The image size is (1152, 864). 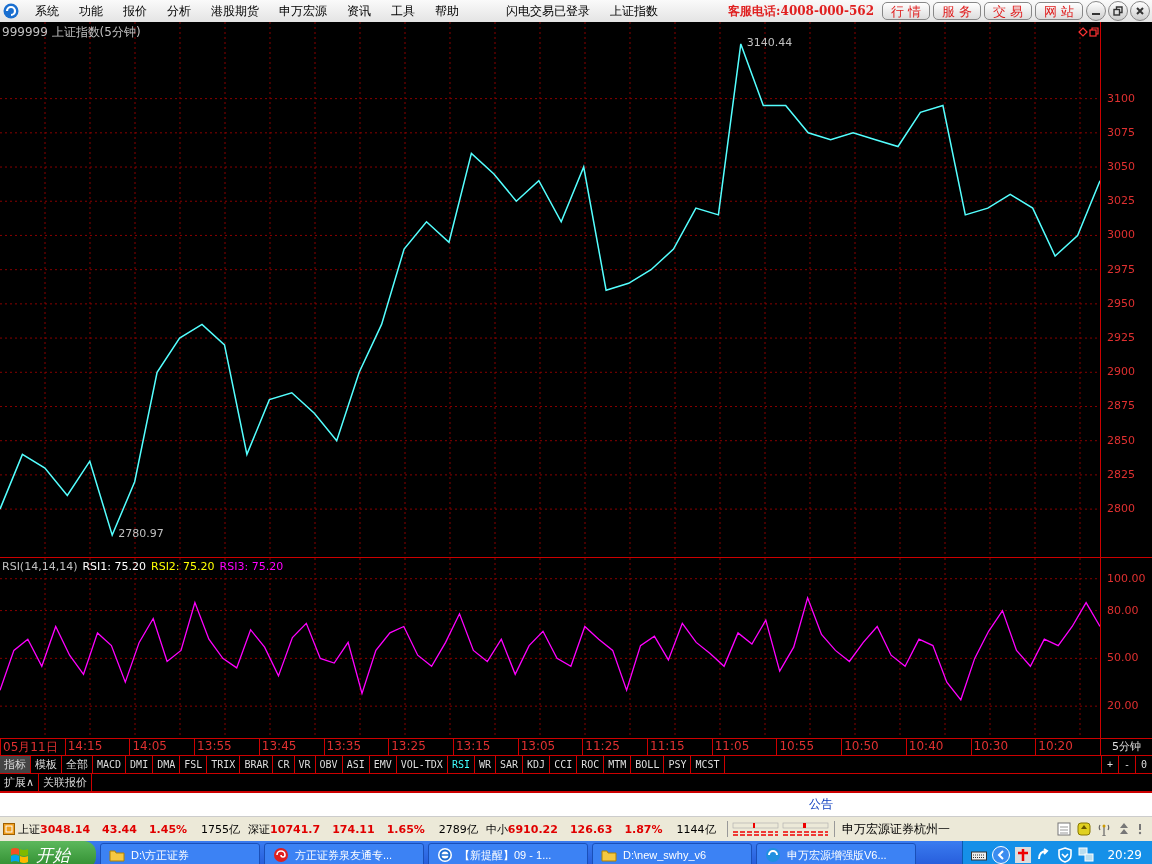 I want to click on axis-label: 2950, so click(x=1121, y=303).